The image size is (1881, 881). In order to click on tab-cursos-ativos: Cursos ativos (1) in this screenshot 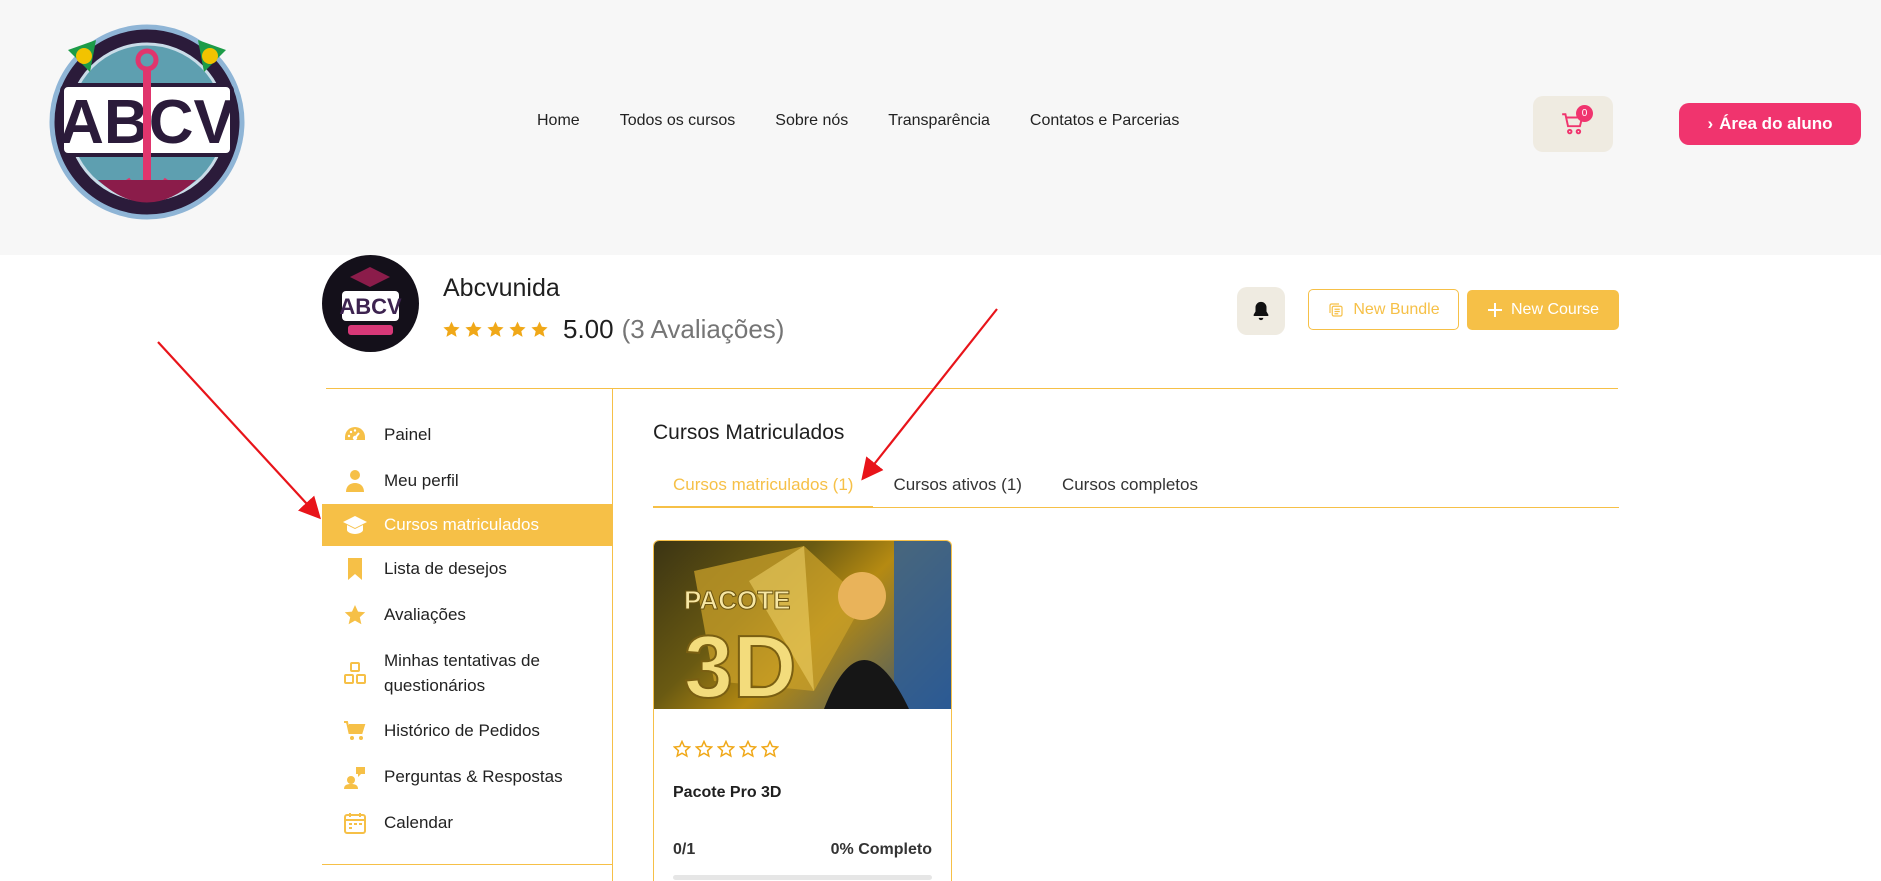, I will do `click(957, 486)`.